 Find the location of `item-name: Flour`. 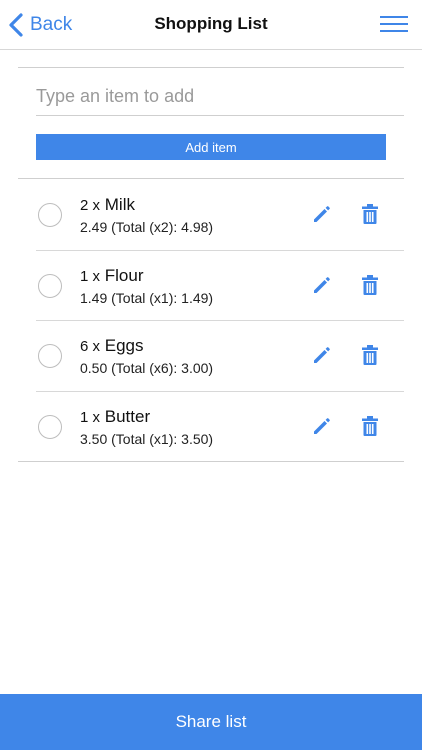

item-name: Flour is located at coordinates (124, 275).